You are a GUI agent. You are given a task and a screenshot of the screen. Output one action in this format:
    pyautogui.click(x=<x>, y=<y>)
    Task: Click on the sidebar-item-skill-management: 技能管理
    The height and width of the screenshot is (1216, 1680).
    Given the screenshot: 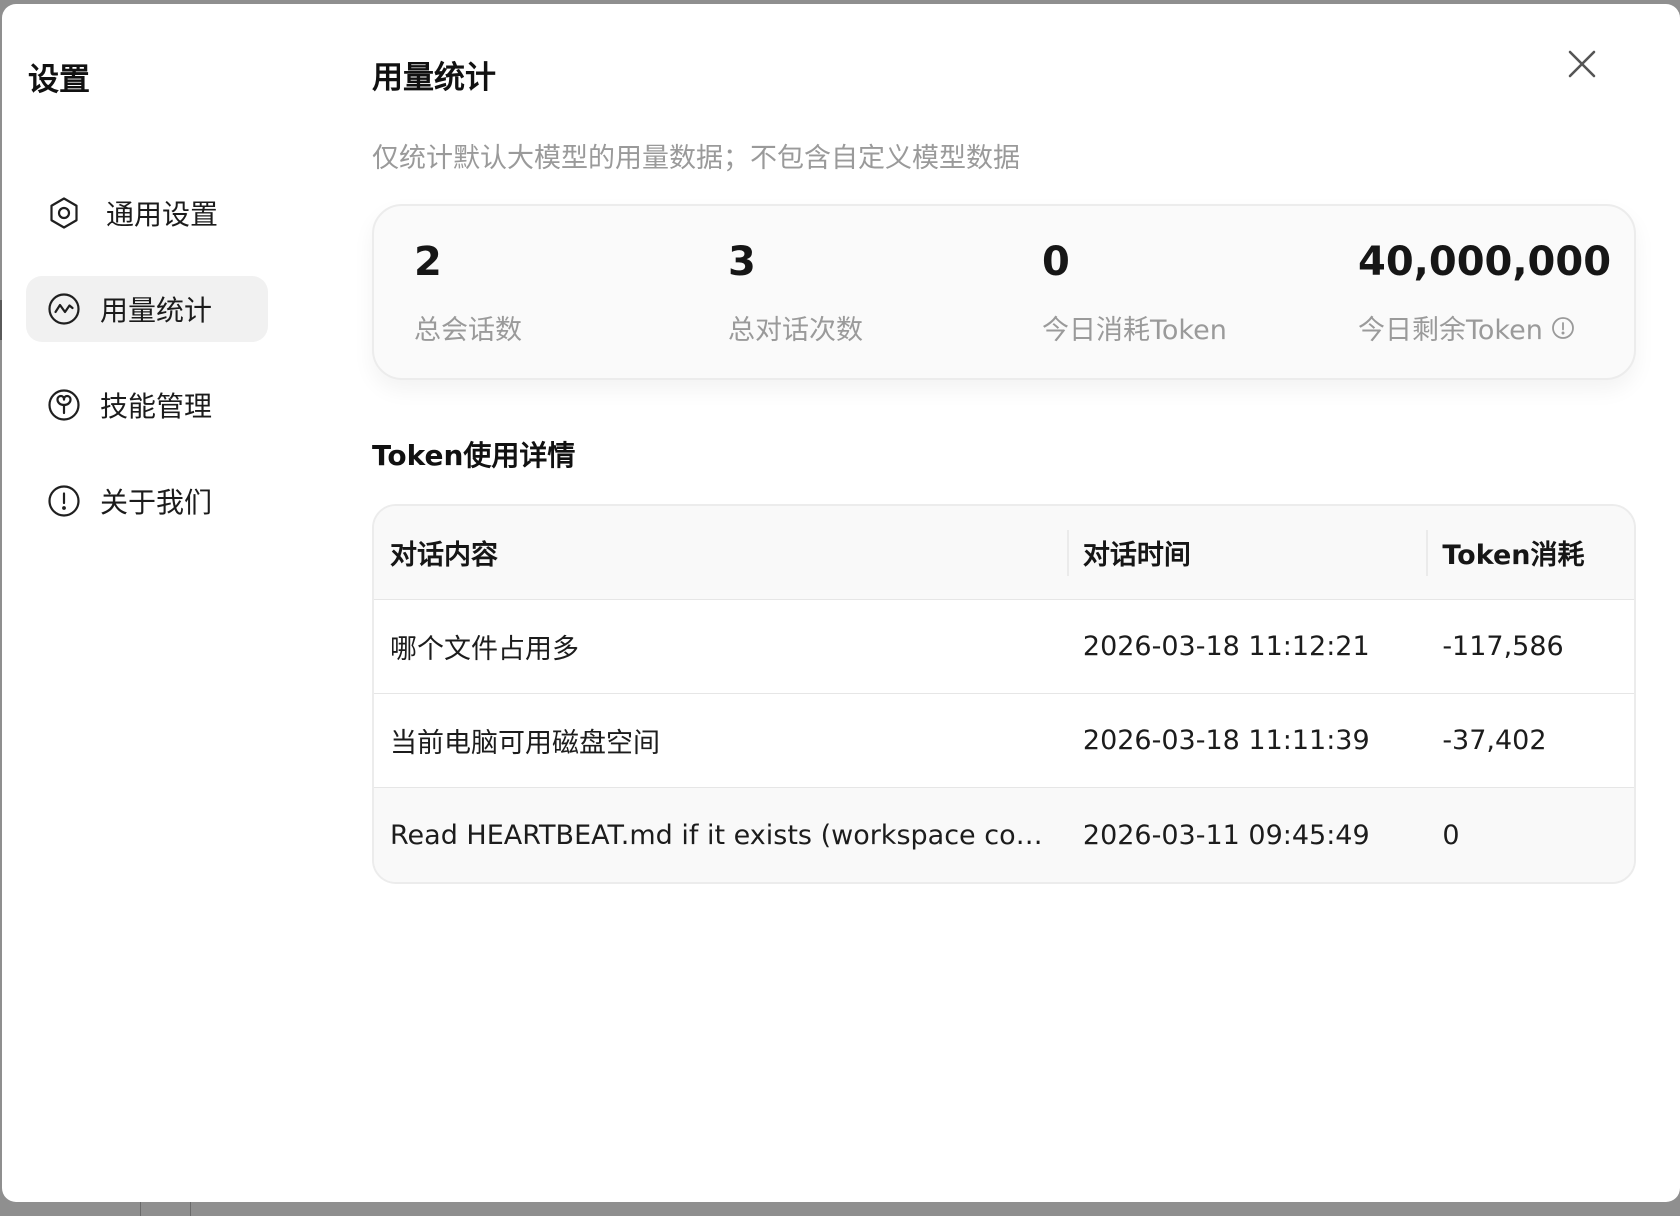 What is the action you would take?
    pyautogui.click(x=147, y=405)
    